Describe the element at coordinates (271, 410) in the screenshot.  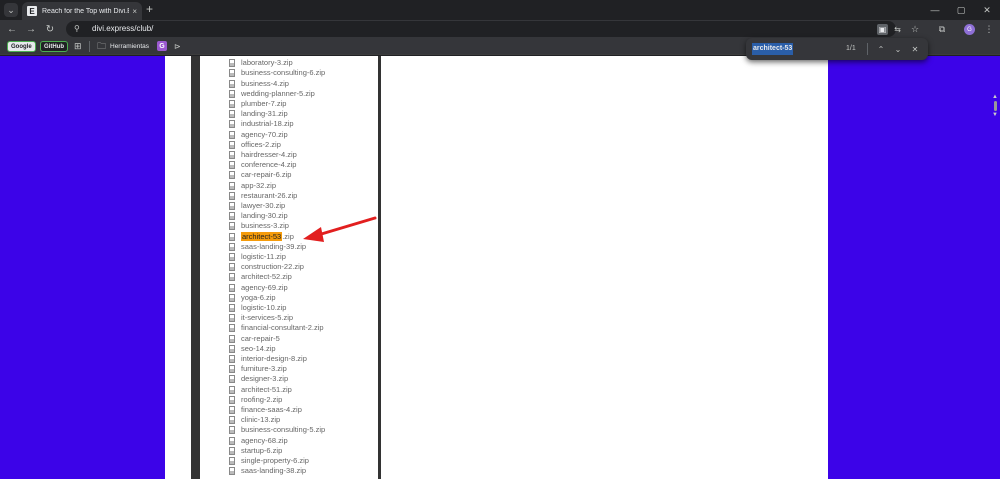
I see `file-link: finance-saas-4.zip` at that location.